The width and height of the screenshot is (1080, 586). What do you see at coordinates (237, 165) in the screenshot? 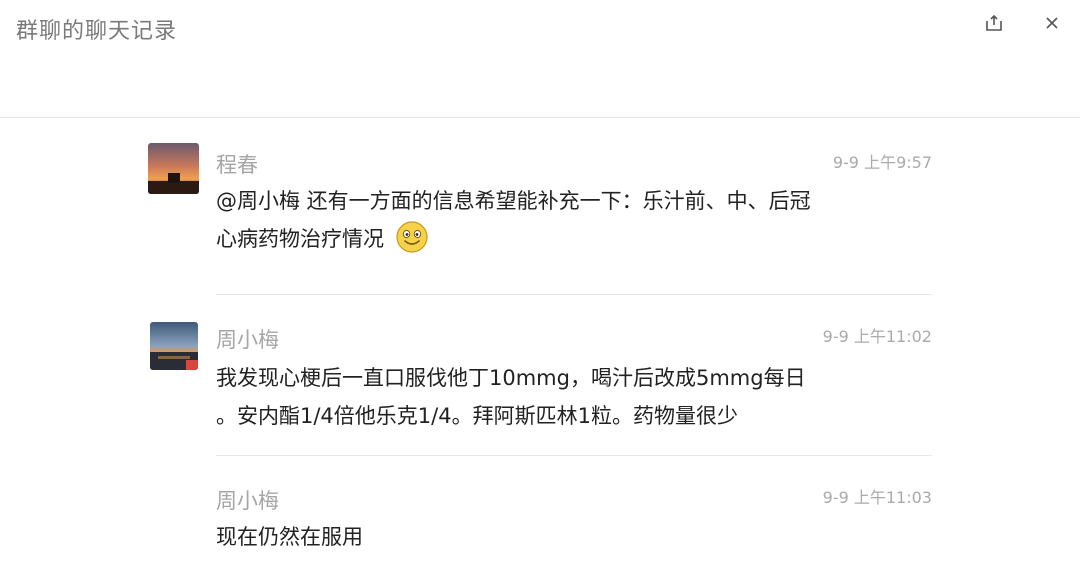
I see `sender-name: 程春` at bounding box center [237, 165].